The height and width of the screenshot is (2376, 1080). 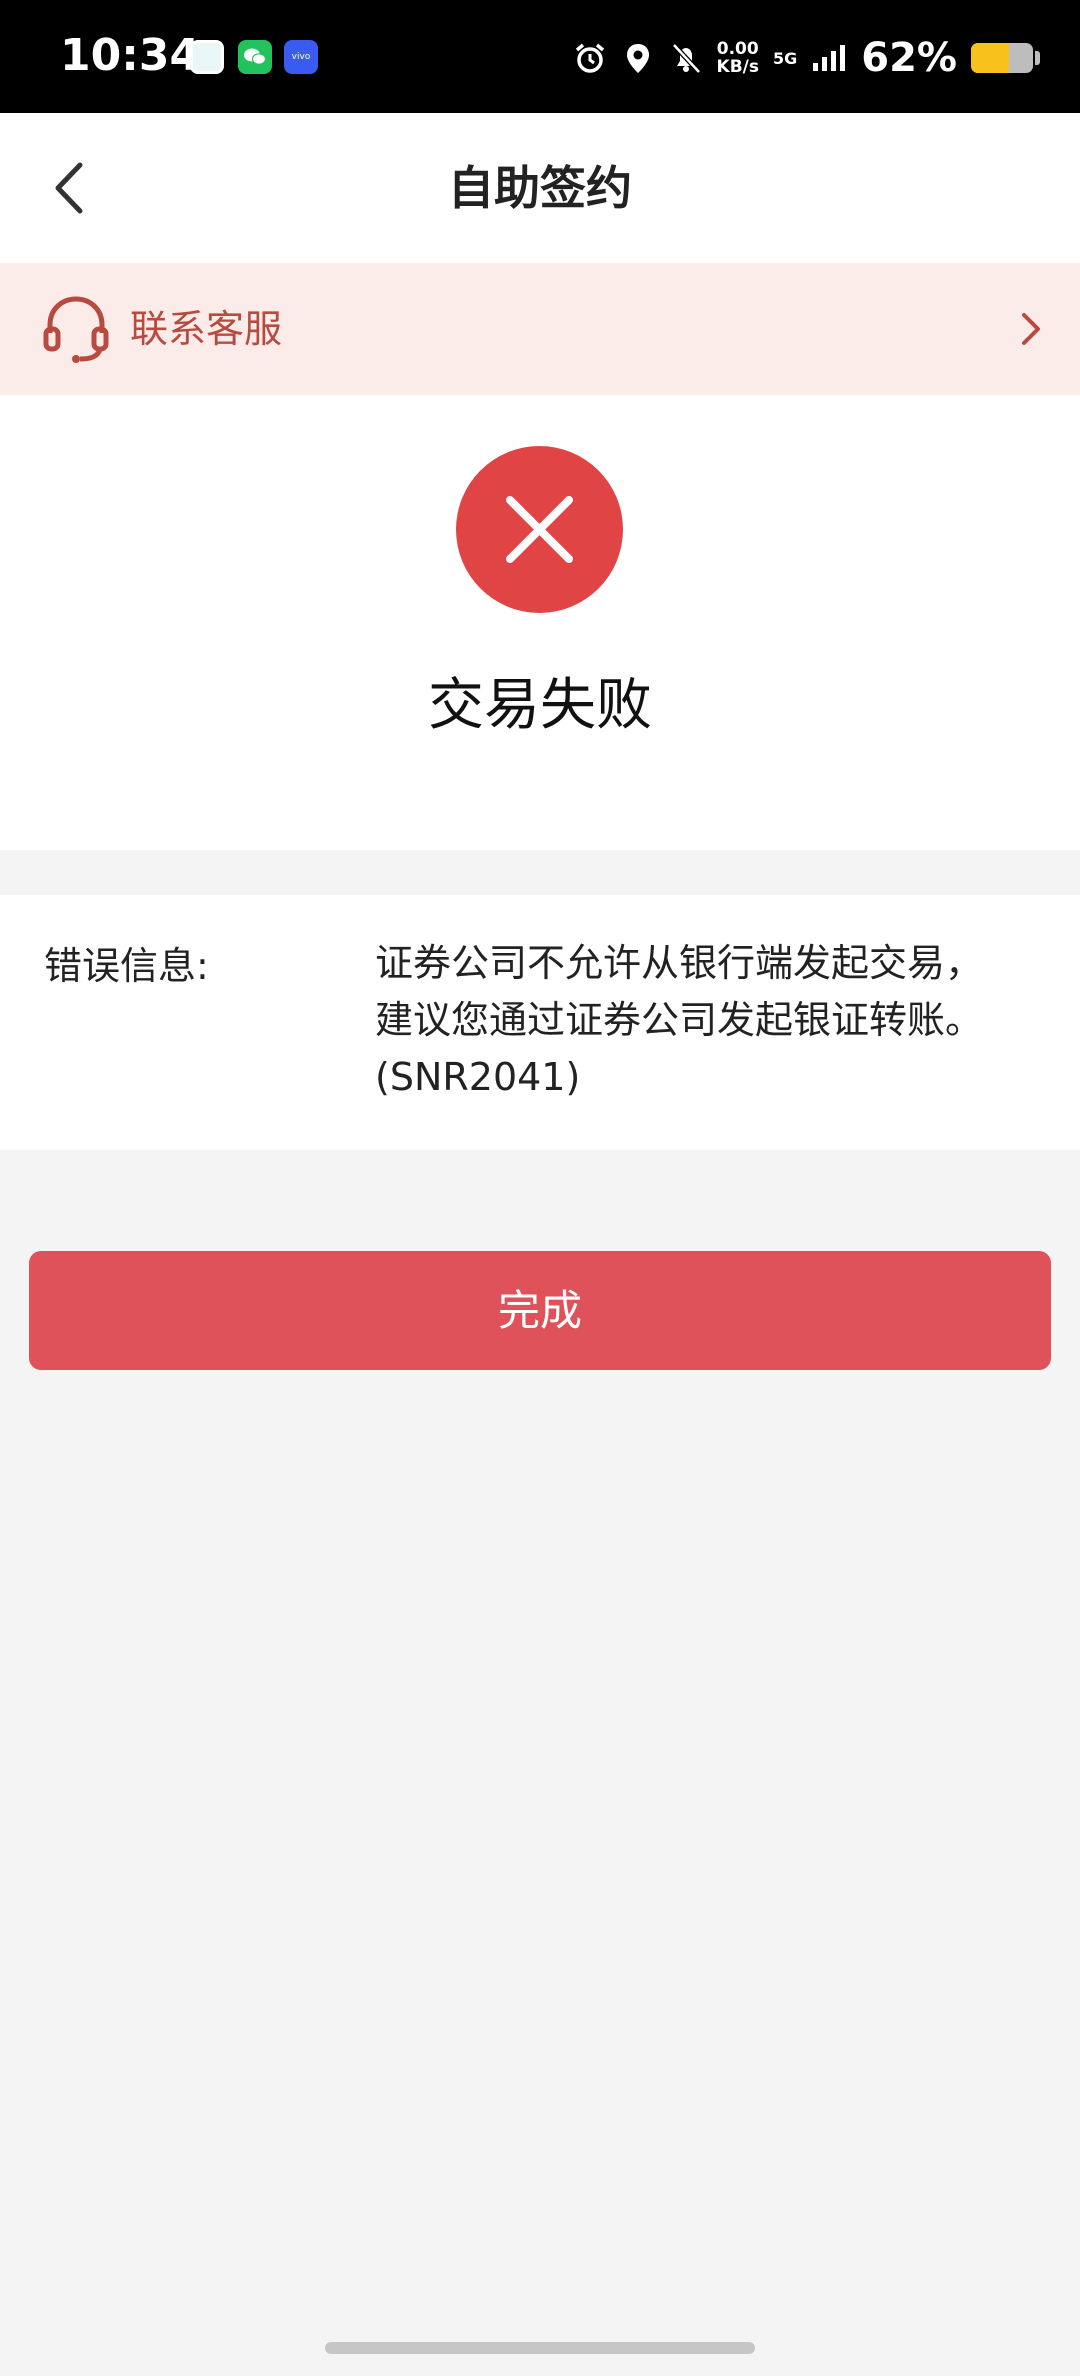 What do you see at coordinates (737, 49) in the screenshot?
I see `net-speed-value: 0.00` at bounding box center [737, 49].